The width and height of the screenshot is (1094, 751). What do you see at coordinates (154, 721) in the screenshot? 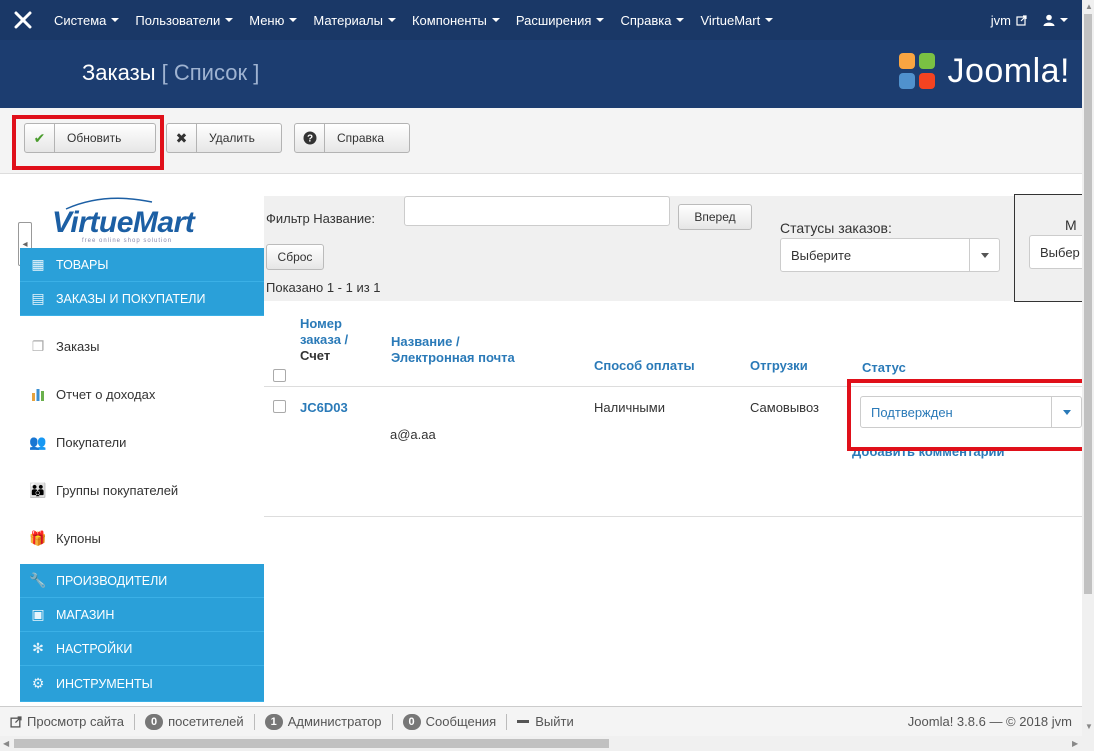
I see `visitors-badge: 0` at bounding box center [154, 721].